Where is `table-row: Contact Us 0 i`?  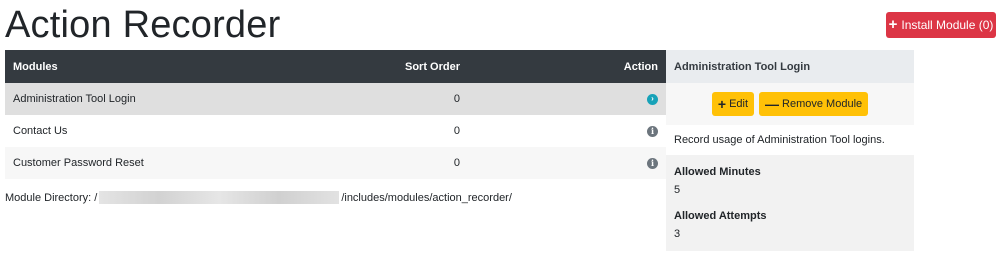
table-row: Contact Us 0 i is located at coordinates (335, 131).